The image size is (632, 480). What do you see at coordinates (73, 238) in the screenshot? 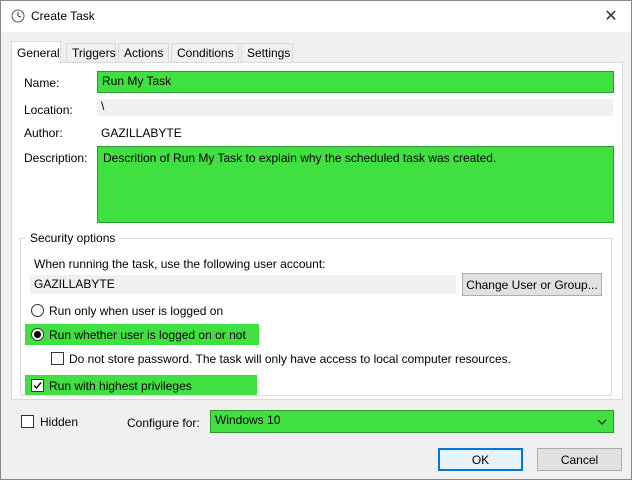
I see `security-options-title: Security options` at bounding box center [73, 238].